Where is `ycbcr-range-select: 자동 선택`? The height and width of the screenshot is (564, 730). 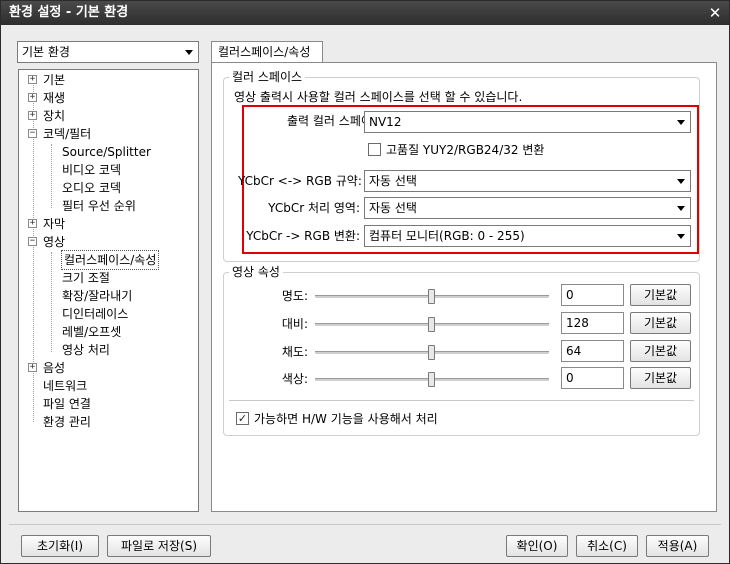 ycbcr-range-select: 자동 선택 is located at coordinates (527, 208).